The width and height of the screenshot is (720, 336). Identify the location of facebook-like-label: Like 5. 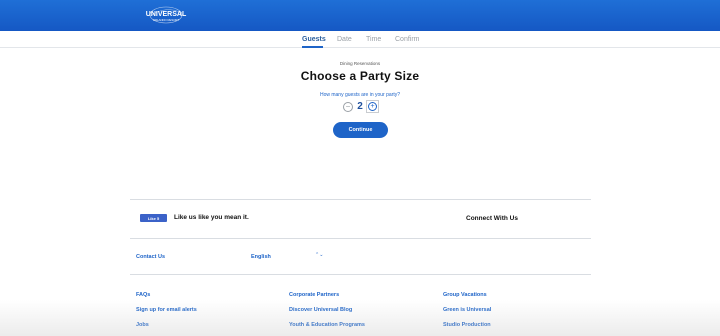
(153, 218).